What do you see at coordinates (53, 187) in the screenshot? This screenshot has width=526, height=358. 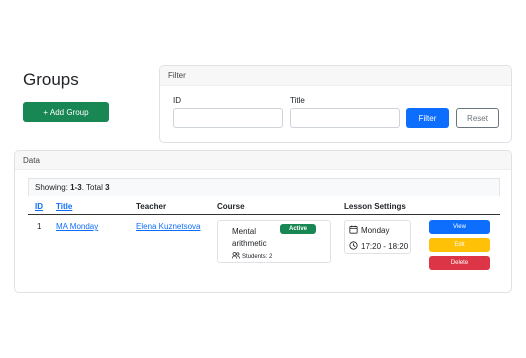 I see `results-summary-prefix: Showing:` at bounding box center [53, 187].